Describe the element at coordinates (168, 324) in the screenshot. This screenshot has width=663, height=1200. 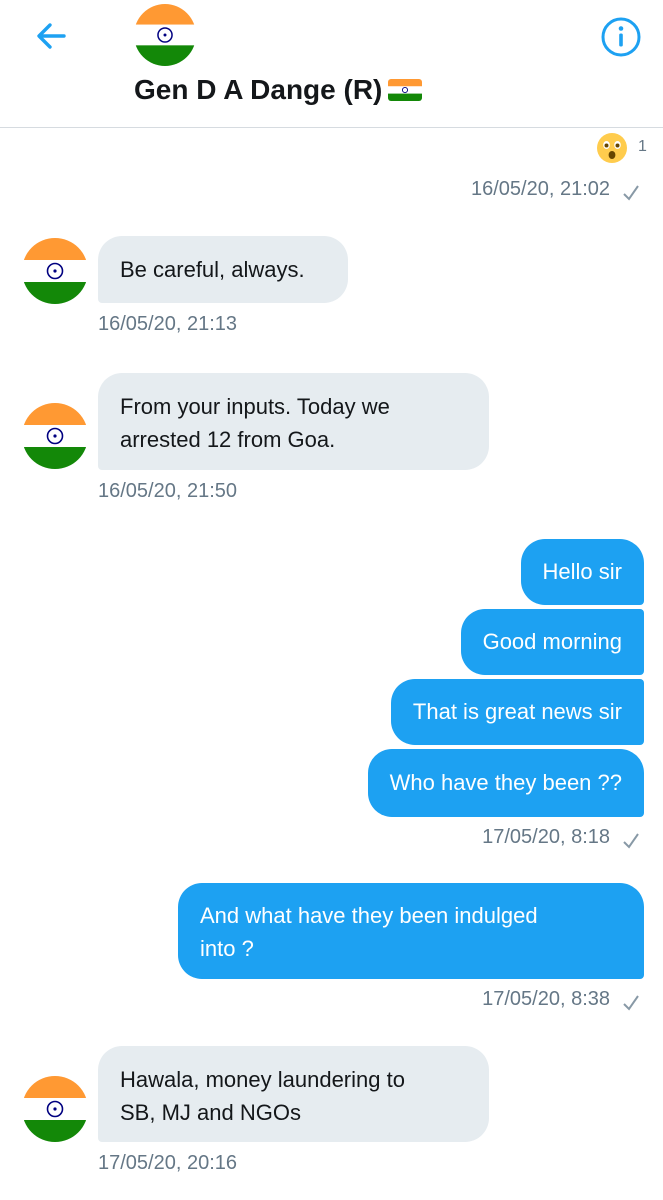
I see `message-timestamp: 16/05/20, 21:13` at that location.